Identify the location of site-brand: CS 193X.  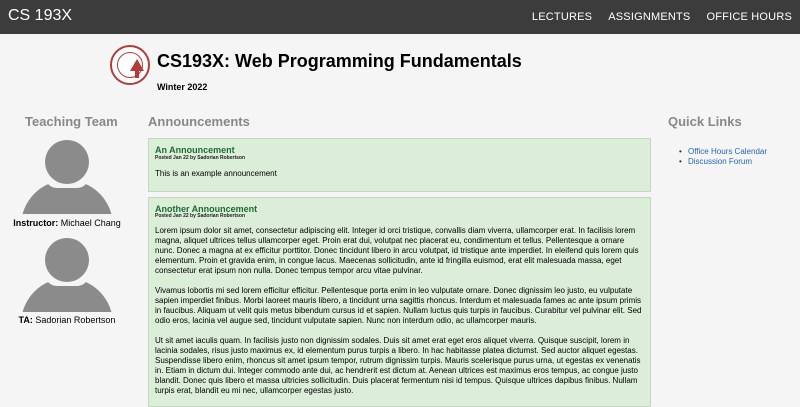
(40, 16).